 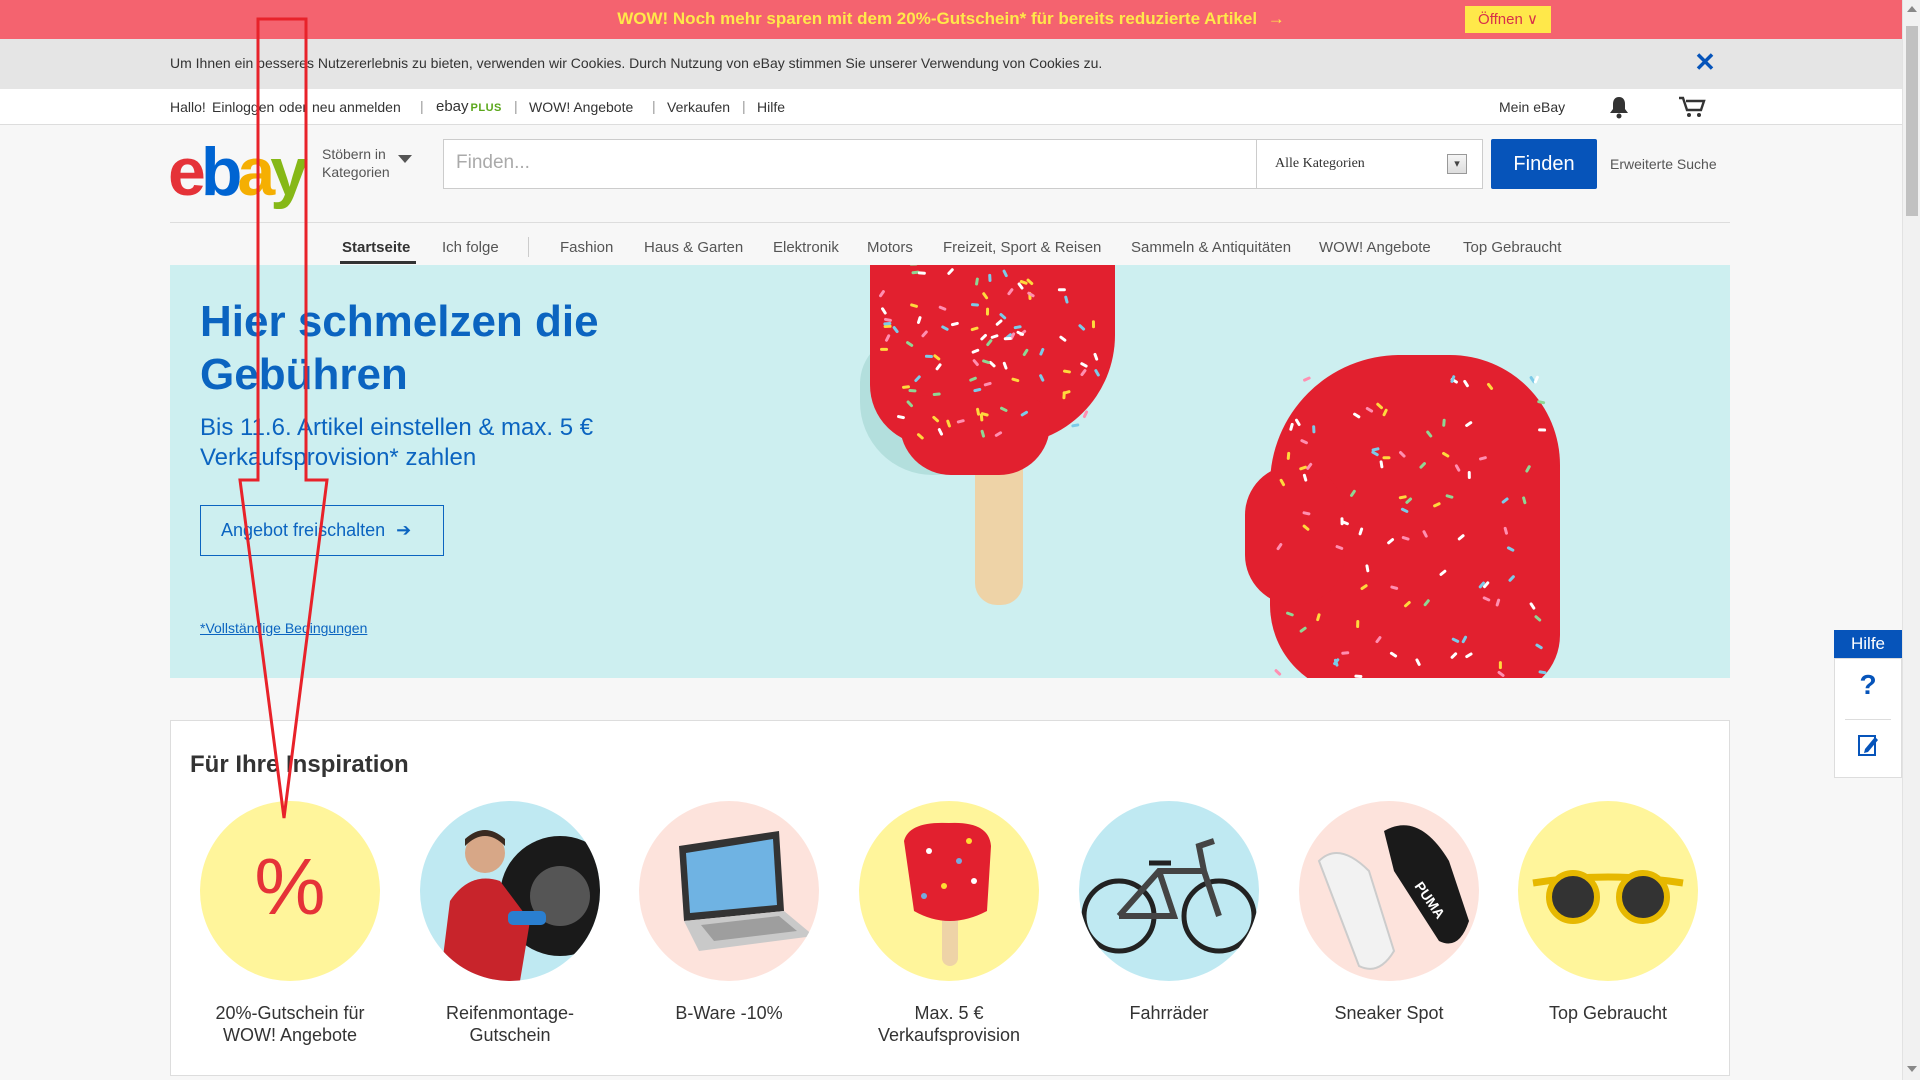 What do you see at coordinates (1389, 1013) in the screenshot?
I see `tile-label: Sneaker Spot` at bounding box center [1389, 1013].